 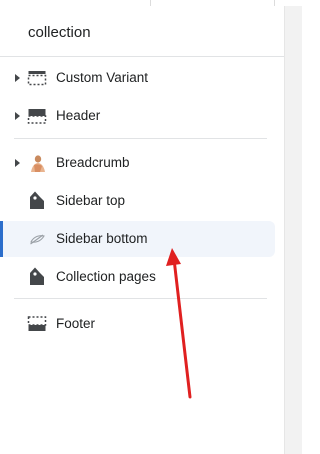 What do you see at coordinates (137, 116) in the screenshot?
I see `section-item-header: Header` at bounding box center [137, 116].